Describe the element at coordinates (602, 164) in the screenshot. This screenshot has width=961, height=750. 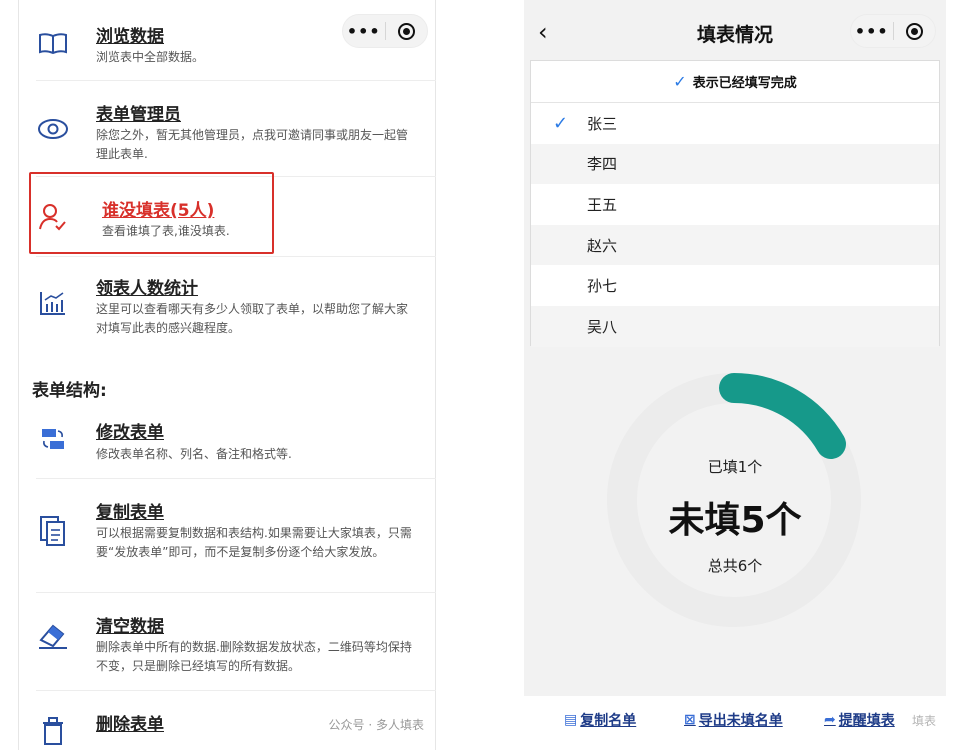
I see `person-name: 李四` at that location.